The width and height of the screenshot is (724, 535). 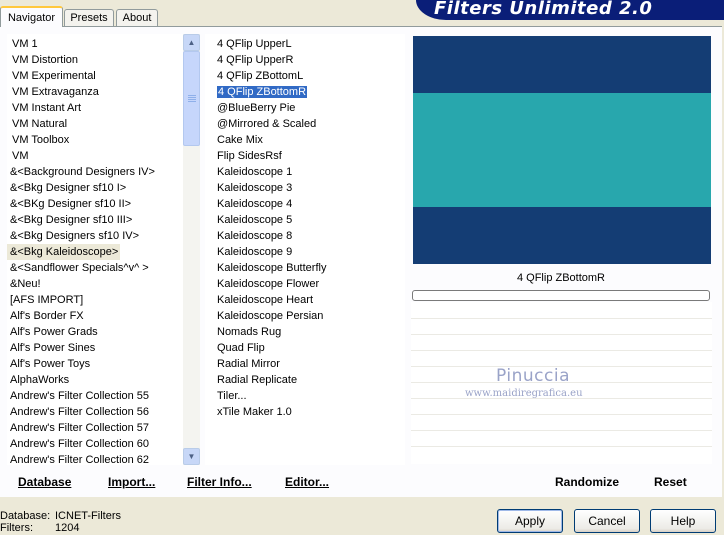 I want to click on filter-item: Kaleidoscope 8, so click(x=248, y=236).